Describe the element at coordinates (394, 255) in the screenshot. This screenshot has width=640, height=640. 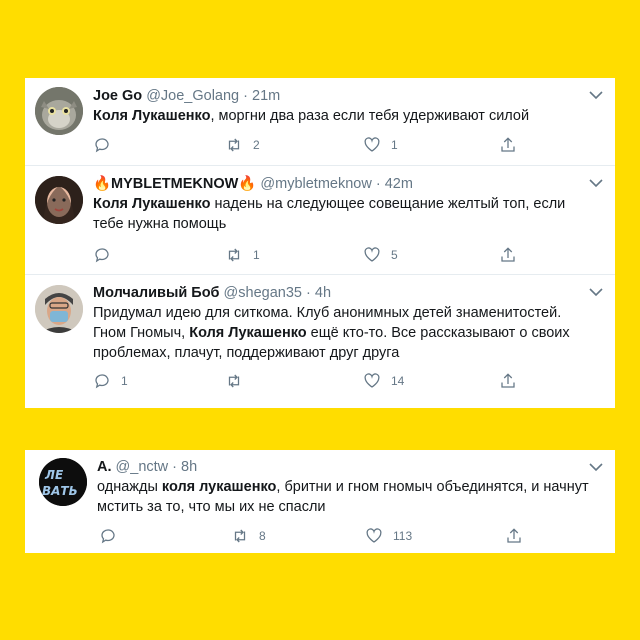
I see `like-count: 5` at that location.